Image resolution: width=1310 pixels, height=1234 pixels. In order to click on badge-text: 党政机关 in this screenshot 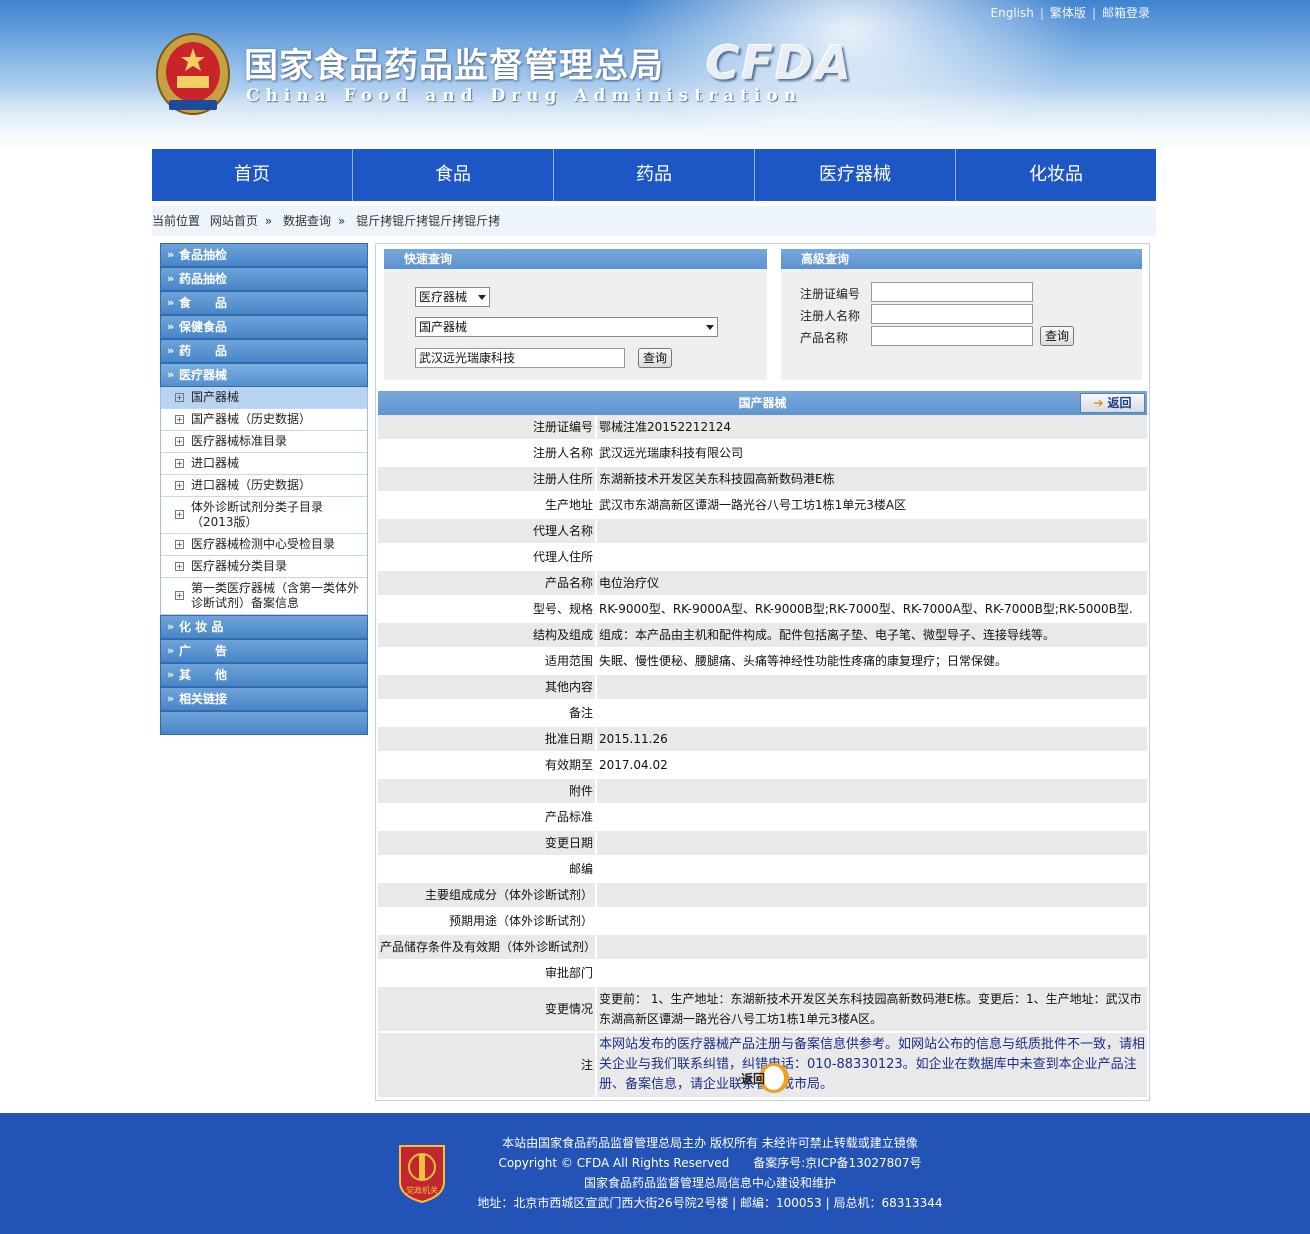, I will do `click(422, 1190)`.